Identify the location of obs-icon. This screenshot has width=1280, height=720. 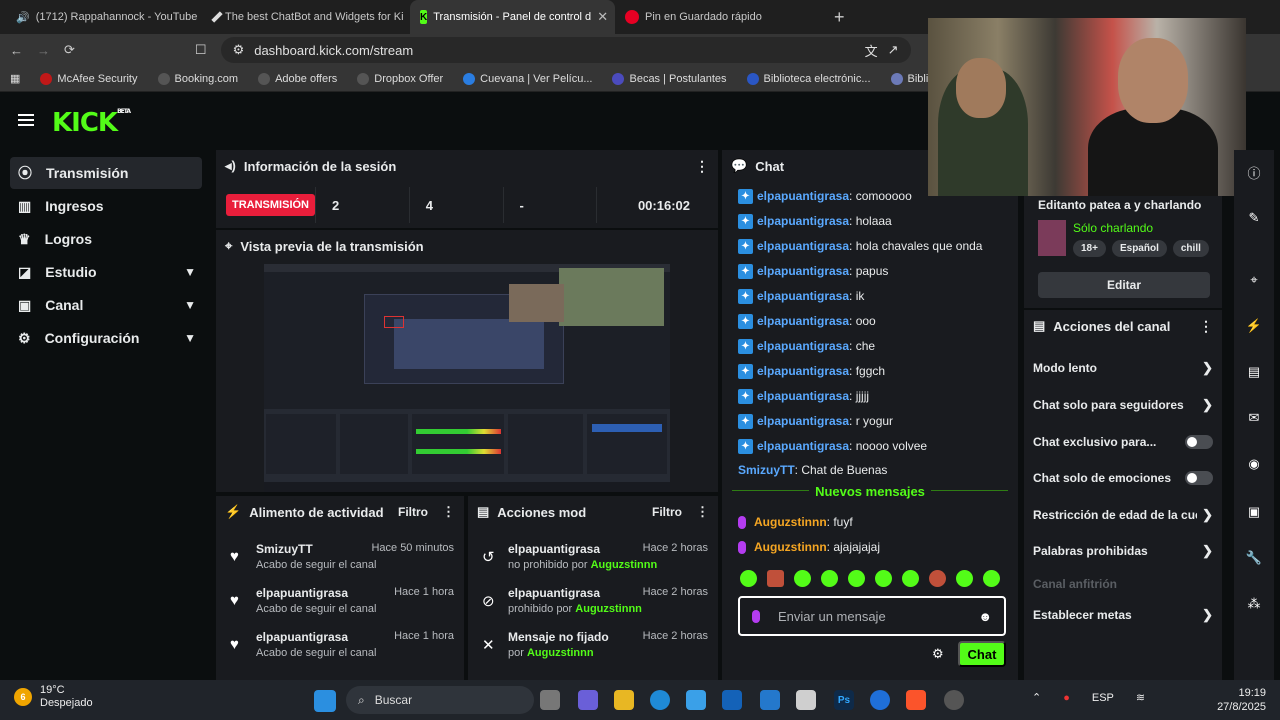
(954, 700).